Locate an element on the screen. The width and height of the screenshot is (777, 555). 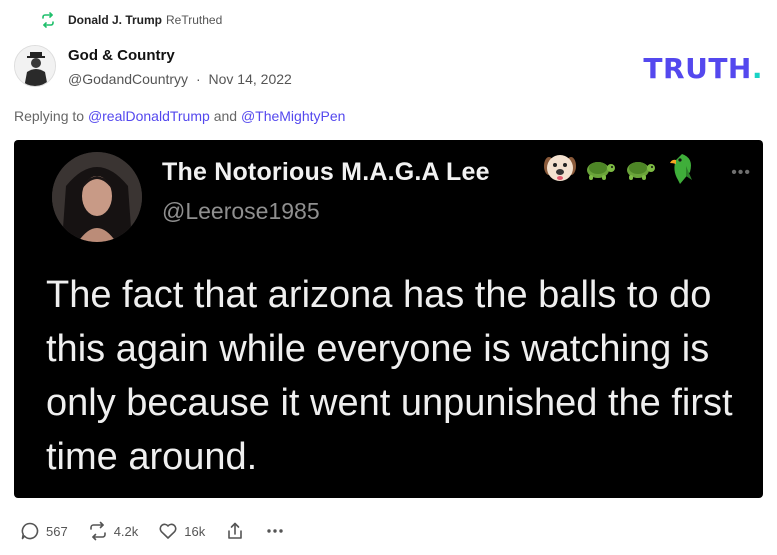
dog-face-icon is located at coordinates (560, 170).